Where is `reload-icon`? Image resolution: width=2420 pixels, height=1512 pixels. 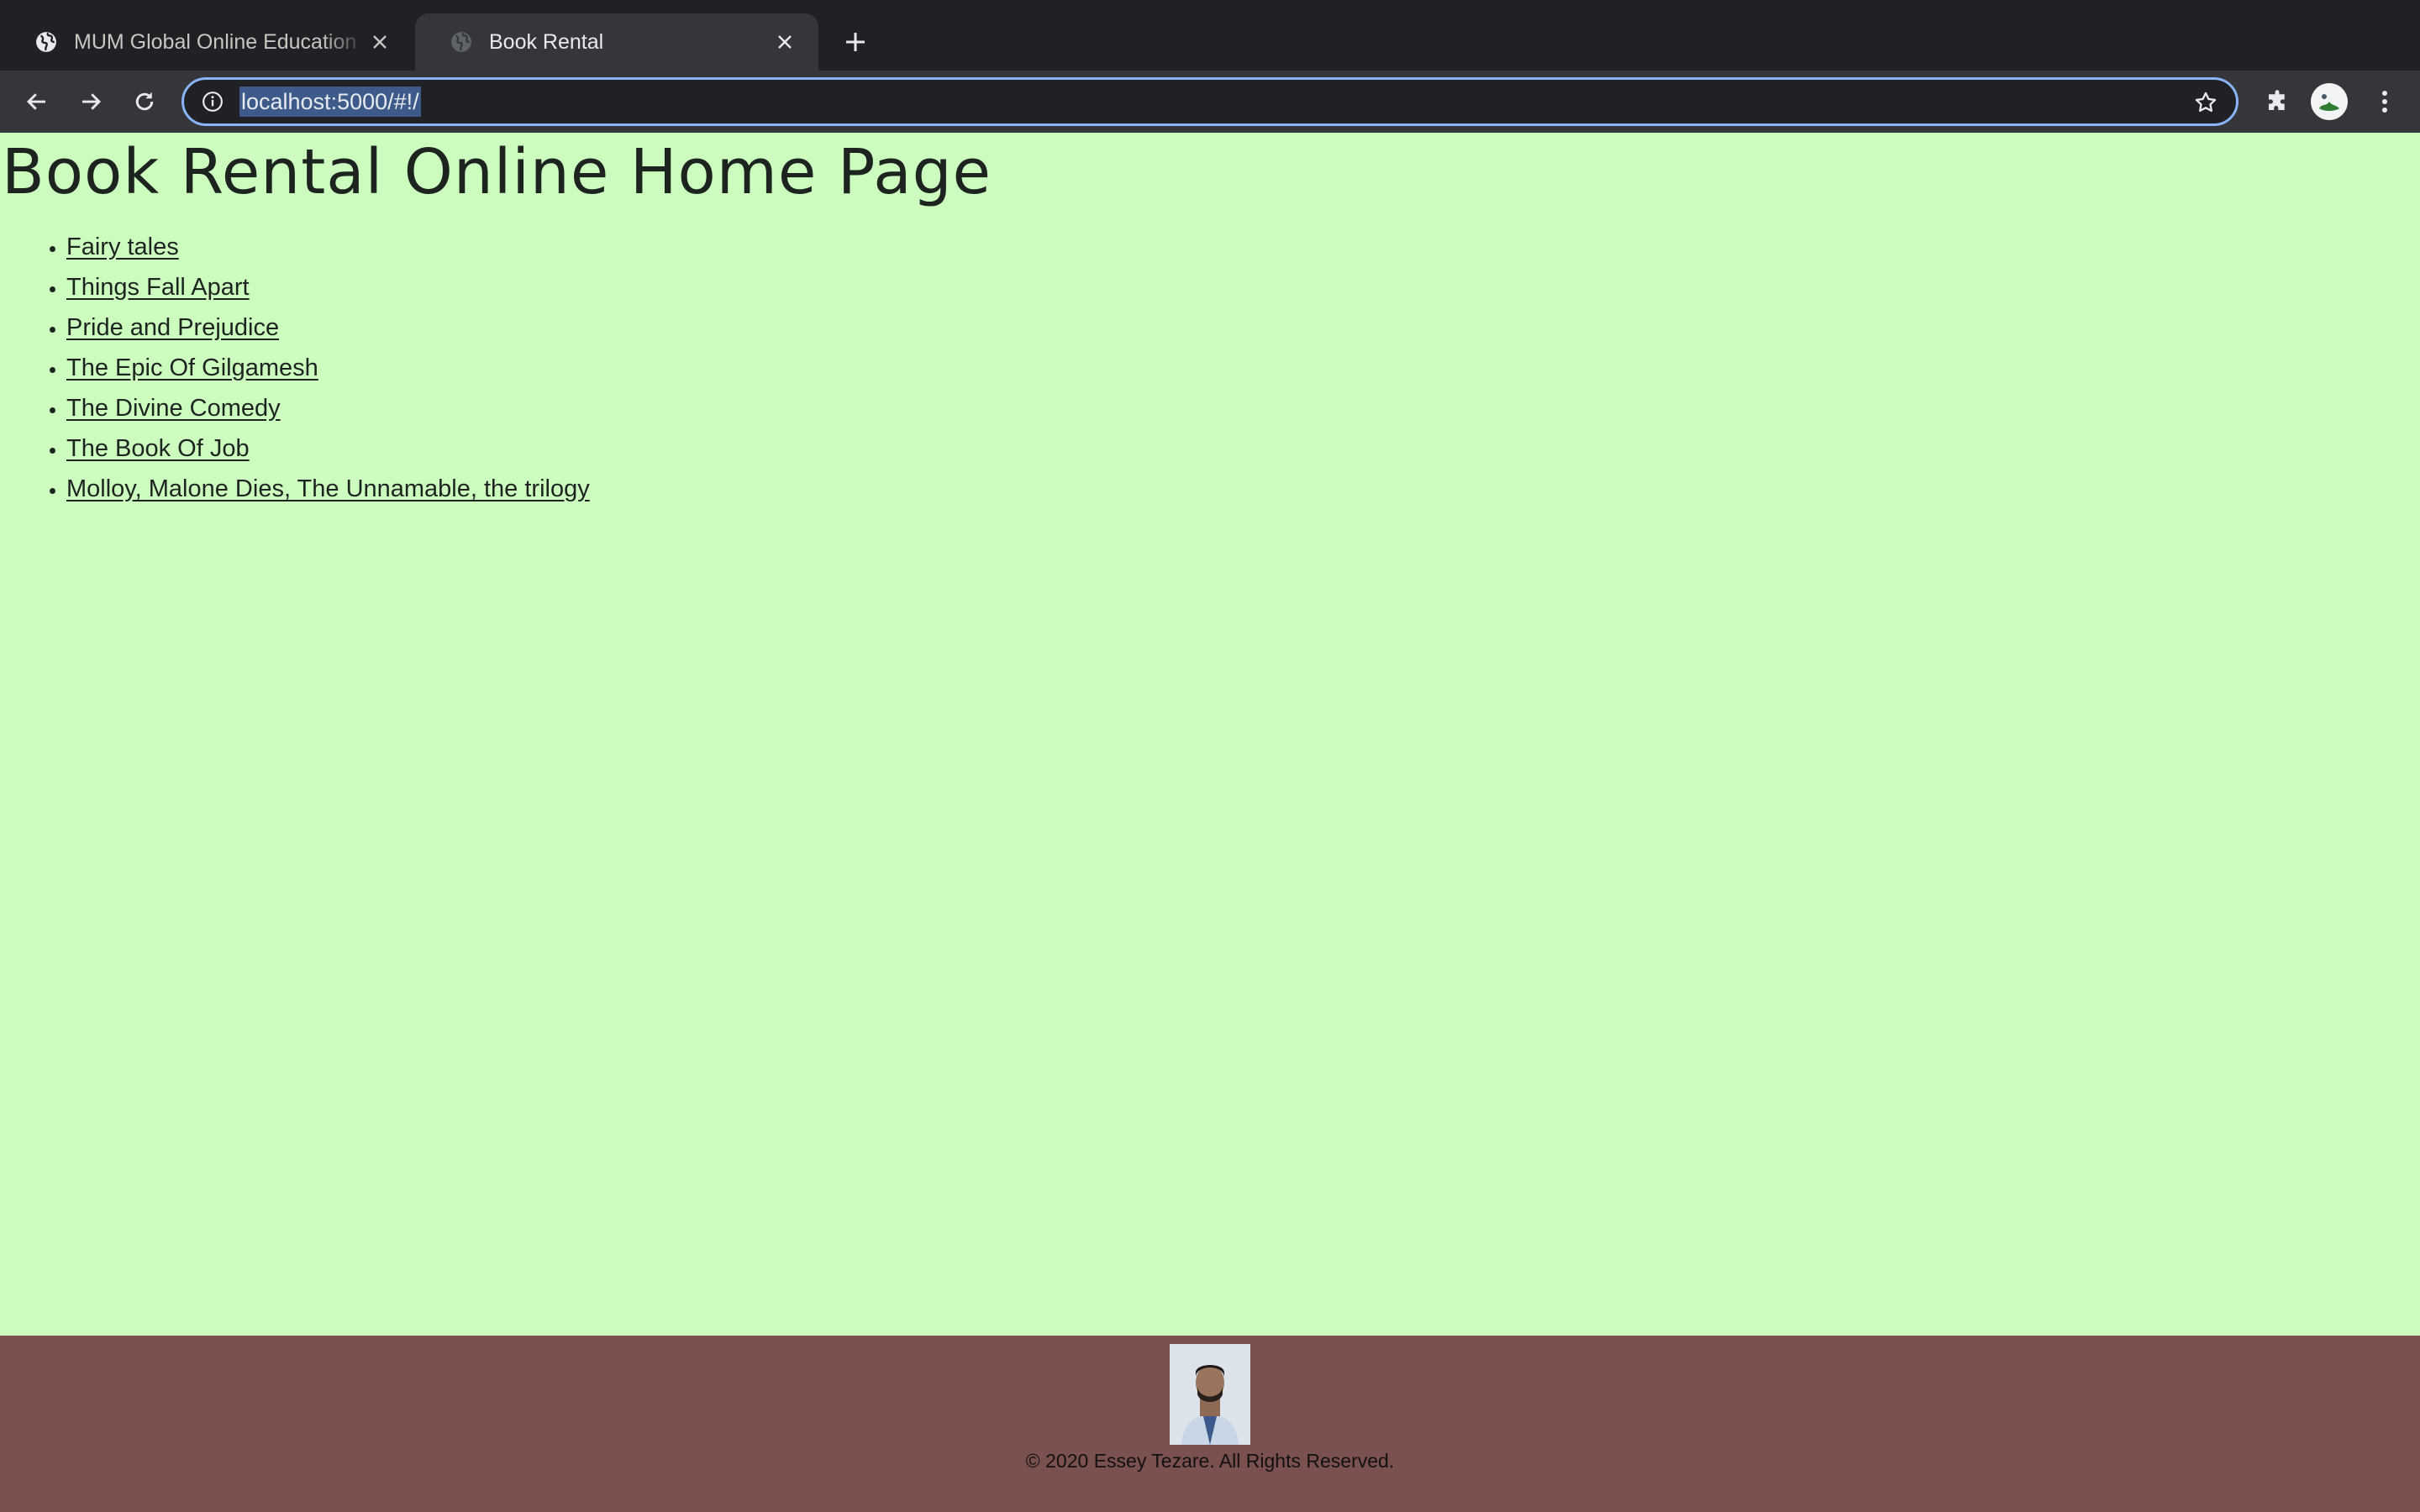 reload-icon is located at coordinates (144, 101).